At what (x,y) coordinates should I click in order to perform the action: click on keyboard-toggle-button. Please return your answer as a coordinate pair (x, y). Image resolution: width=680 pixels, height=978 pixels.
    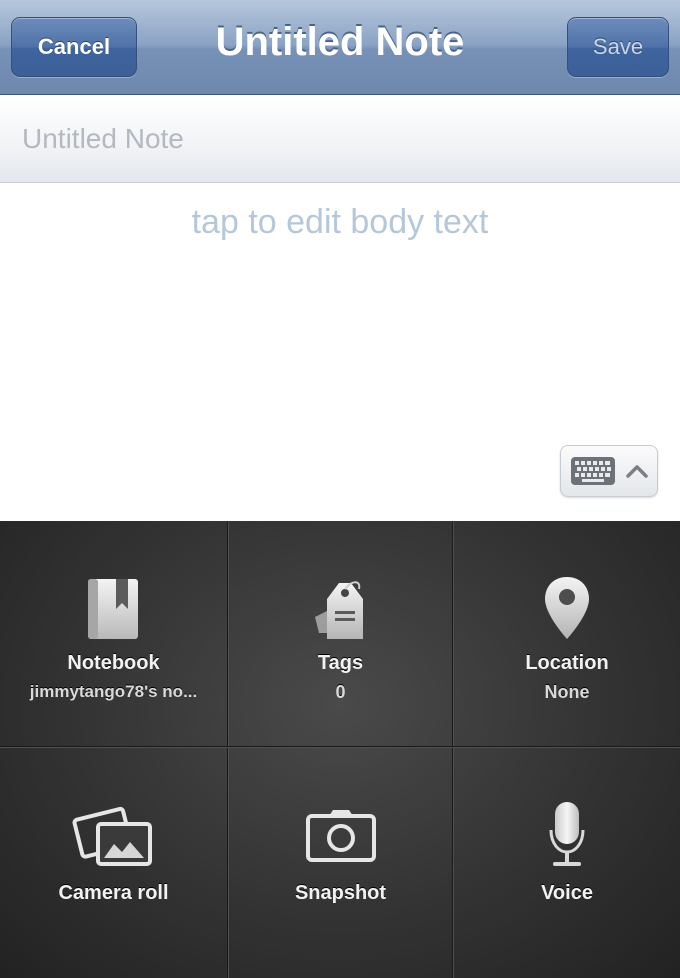
    Looking at the image, I should click on (609, 471).